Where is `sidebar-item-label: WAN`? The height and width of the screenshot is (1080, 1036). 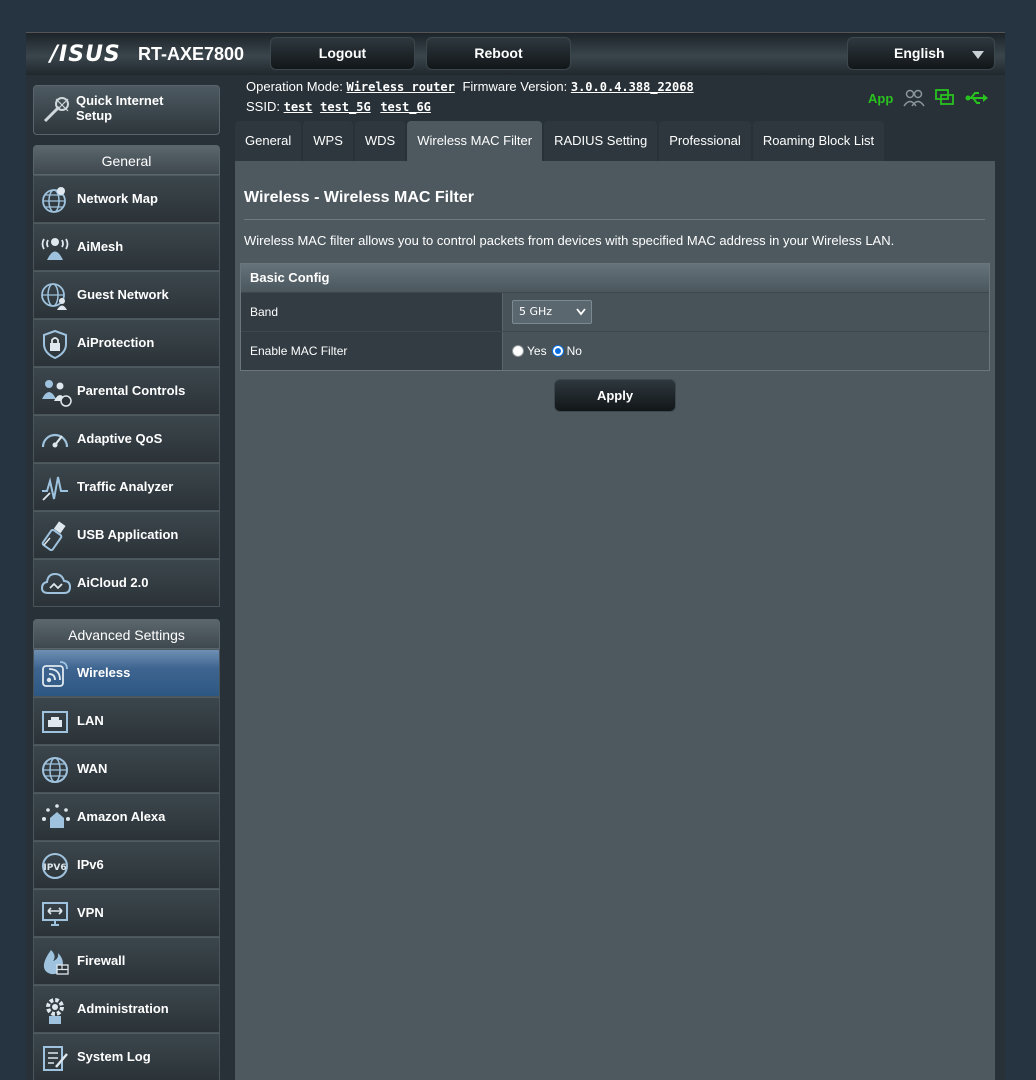
sidebar-item-label: WAN is located at coordinates (92, 768).